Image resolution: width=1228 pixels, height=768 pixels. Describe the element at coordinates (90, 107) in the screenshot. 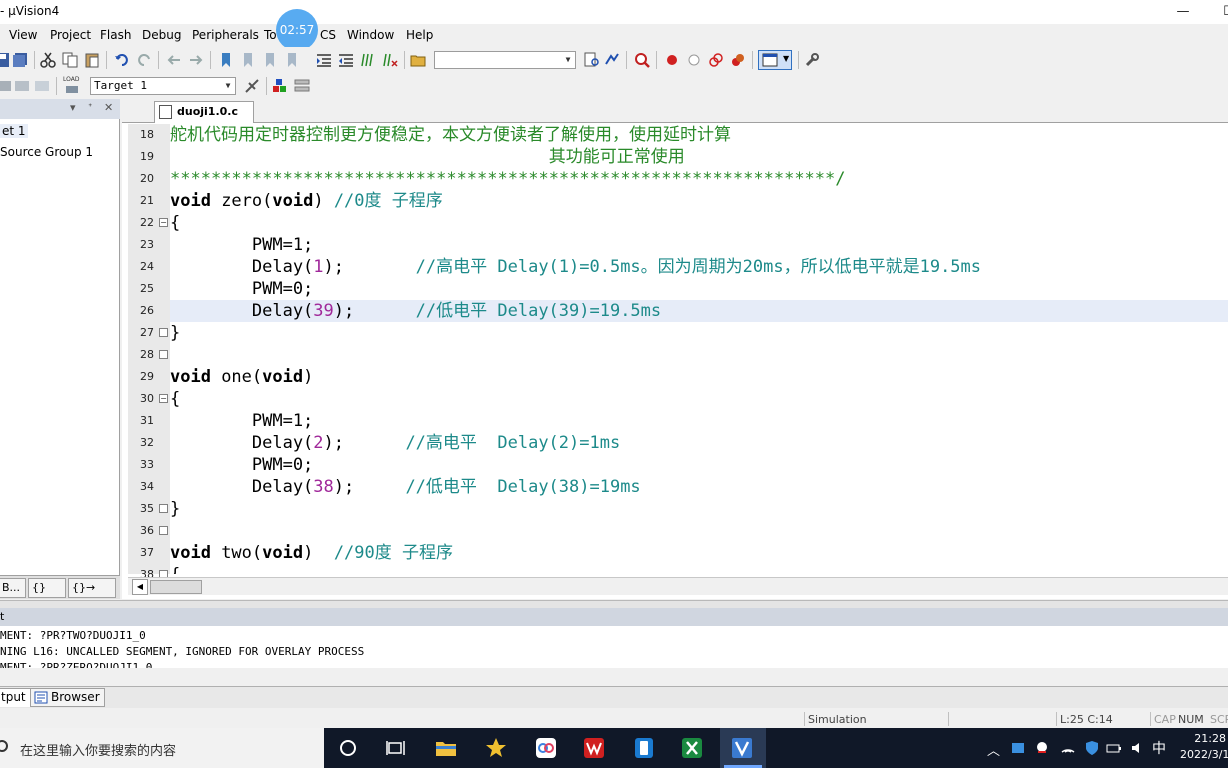

I see `pin-icon: ᐩ` at that location.